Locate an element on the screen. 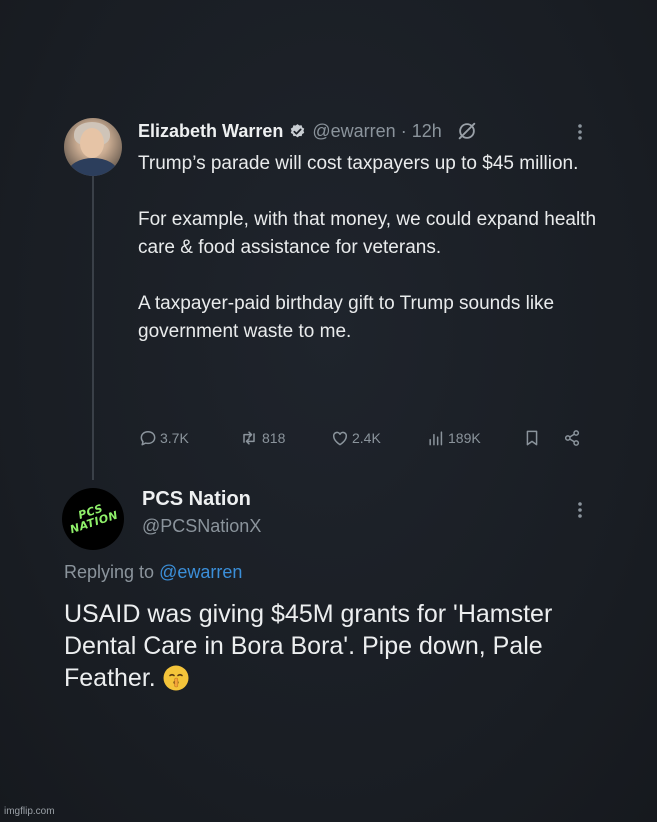 Image resolution: width=657 pixels, height=822 pixels. like-button: 2.4K is located at coordinates (355, 438).